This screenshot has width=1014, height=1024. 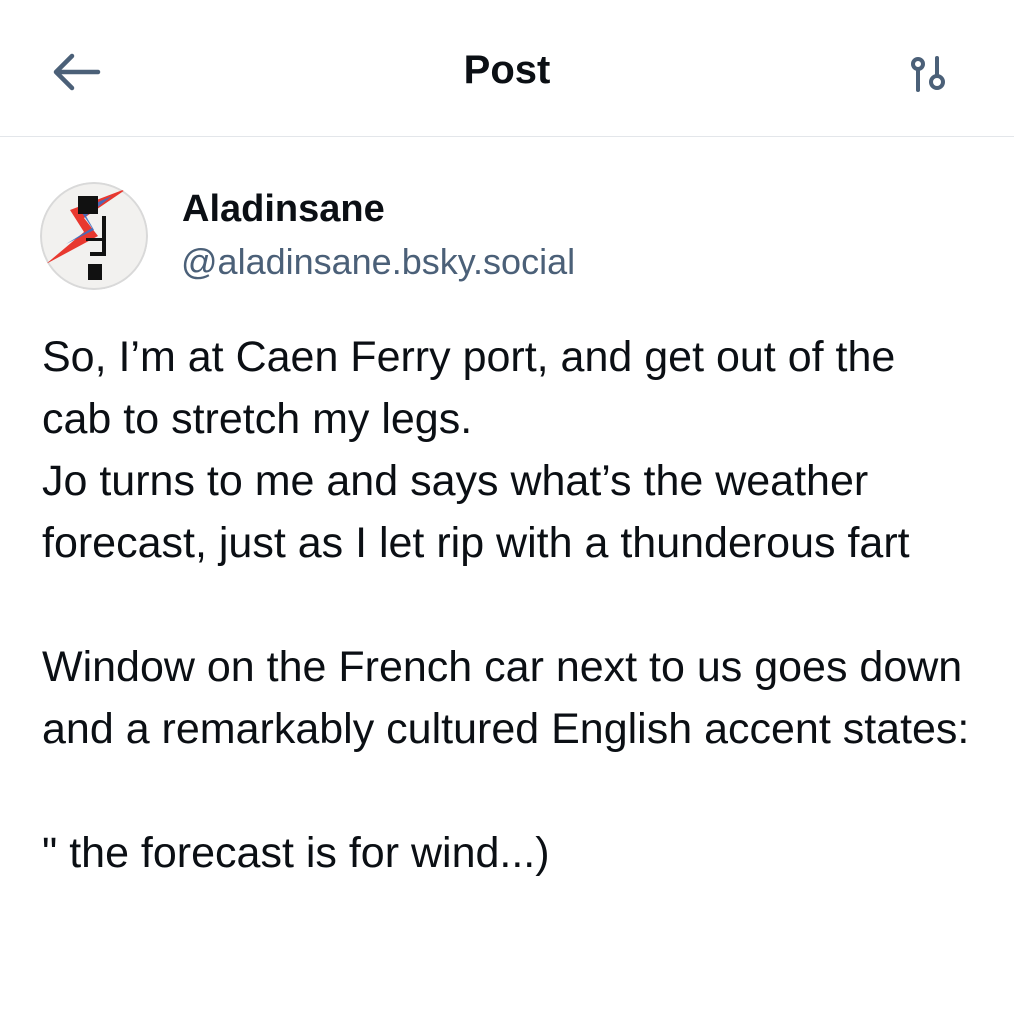 I want to click on sliders-icon, so click(x=928, y=74).